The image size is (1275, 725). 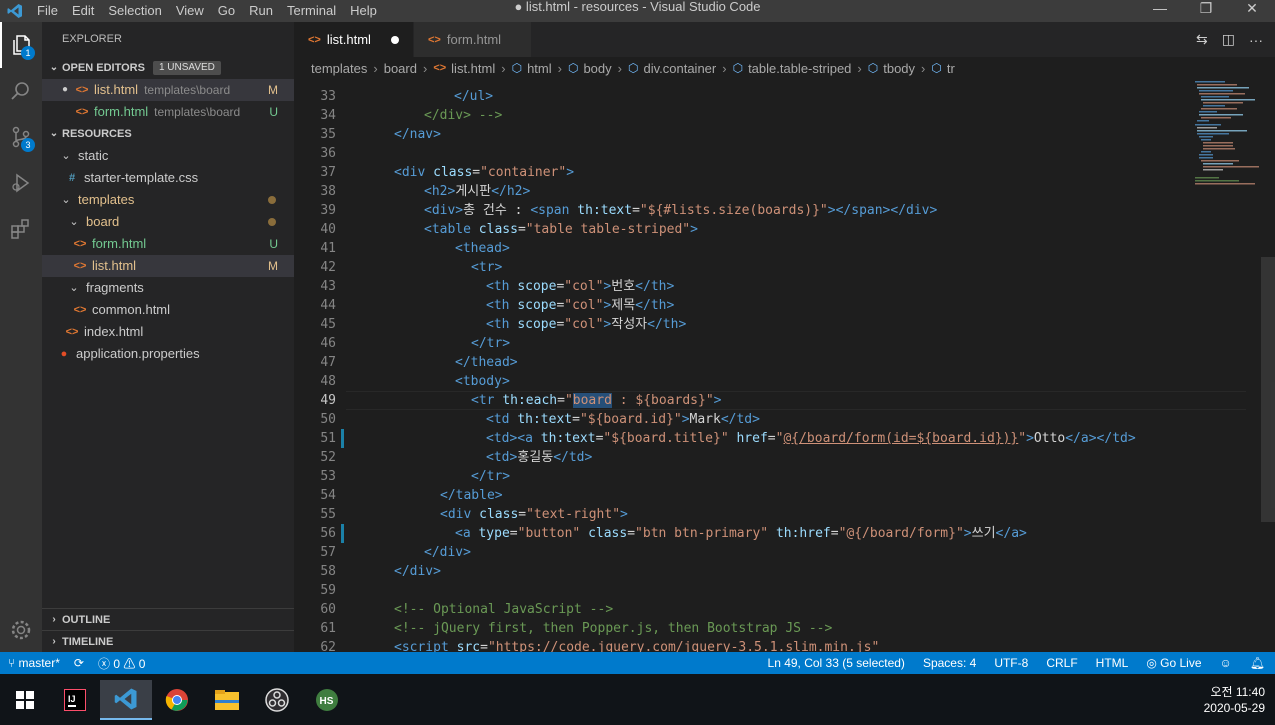 I want to click on go-live-button: ◎ Go Live, so click(x=1173, y=663).